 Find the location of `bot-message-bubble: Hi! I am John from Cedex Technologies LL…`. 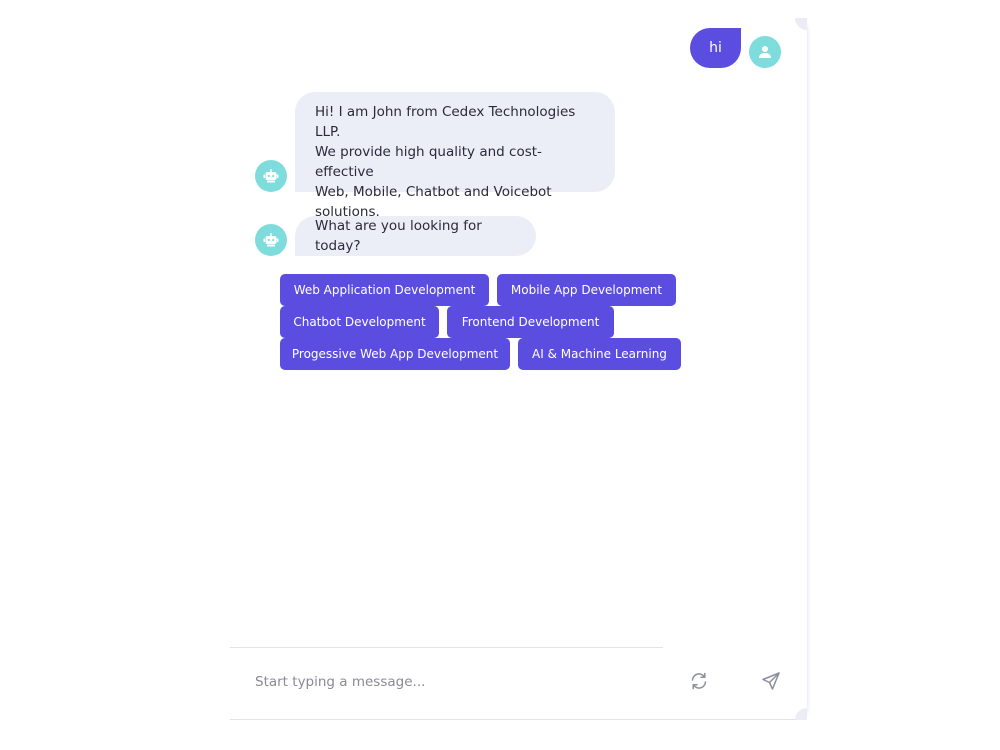

bot-message-bubble: Hi! I am John from Cedex Technologies LL… is located at coordinates (455, 156).